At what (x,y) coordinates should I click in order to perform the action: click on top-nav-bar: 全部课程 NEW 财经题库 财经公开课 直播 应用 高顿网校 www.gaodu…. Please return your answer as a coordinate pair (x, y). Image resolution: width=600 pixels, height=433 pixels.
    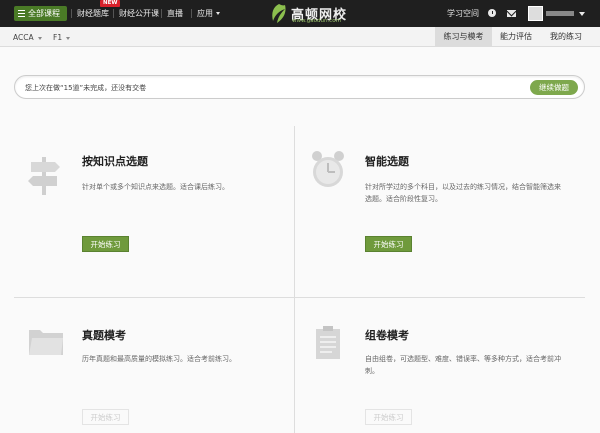
    Looking at the image, I should click on (300, 13).